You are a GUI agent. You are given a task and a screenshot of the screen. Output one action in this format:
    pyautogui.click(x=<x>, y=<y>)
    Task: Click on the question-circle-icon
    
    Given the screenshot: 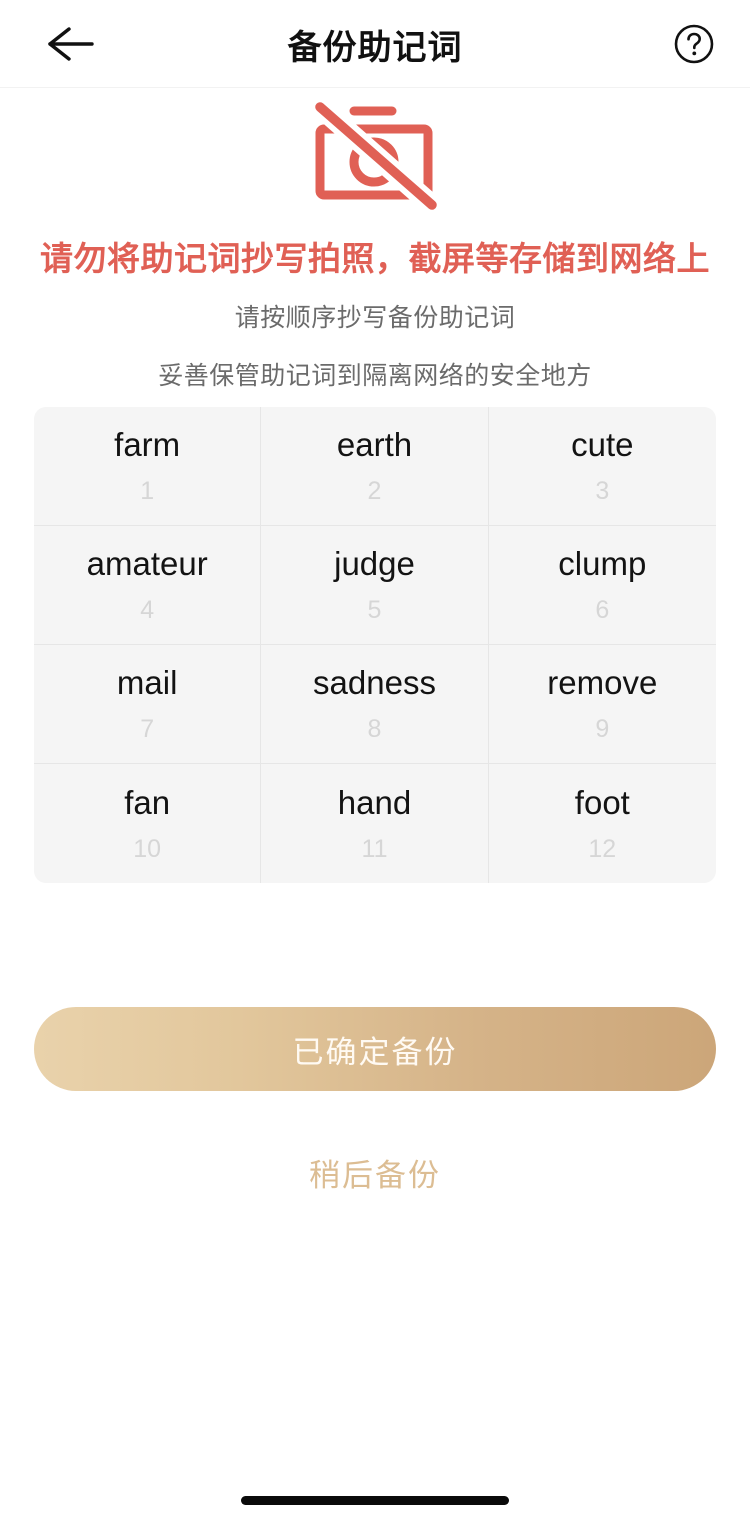 What is the action you would take?
    pyautogui.click(x=694, y=44)
    